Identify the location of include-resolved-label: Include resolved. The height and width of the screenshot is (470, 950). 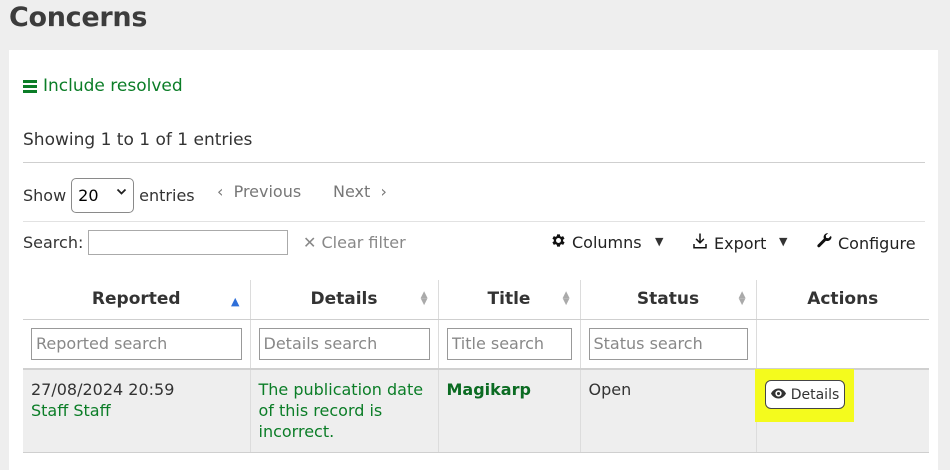
(113, 86).